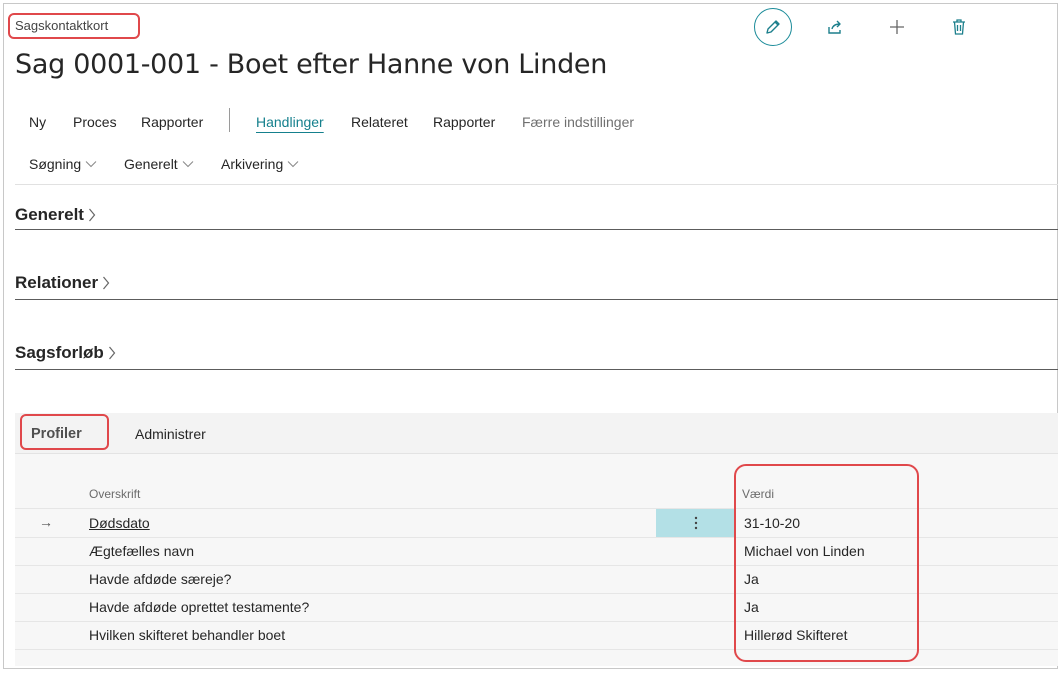 This screenshot has height=674, width=1063. Describe the element at coordinates (74, 26) in the screenshot. I see `callout-page-type` at that location.